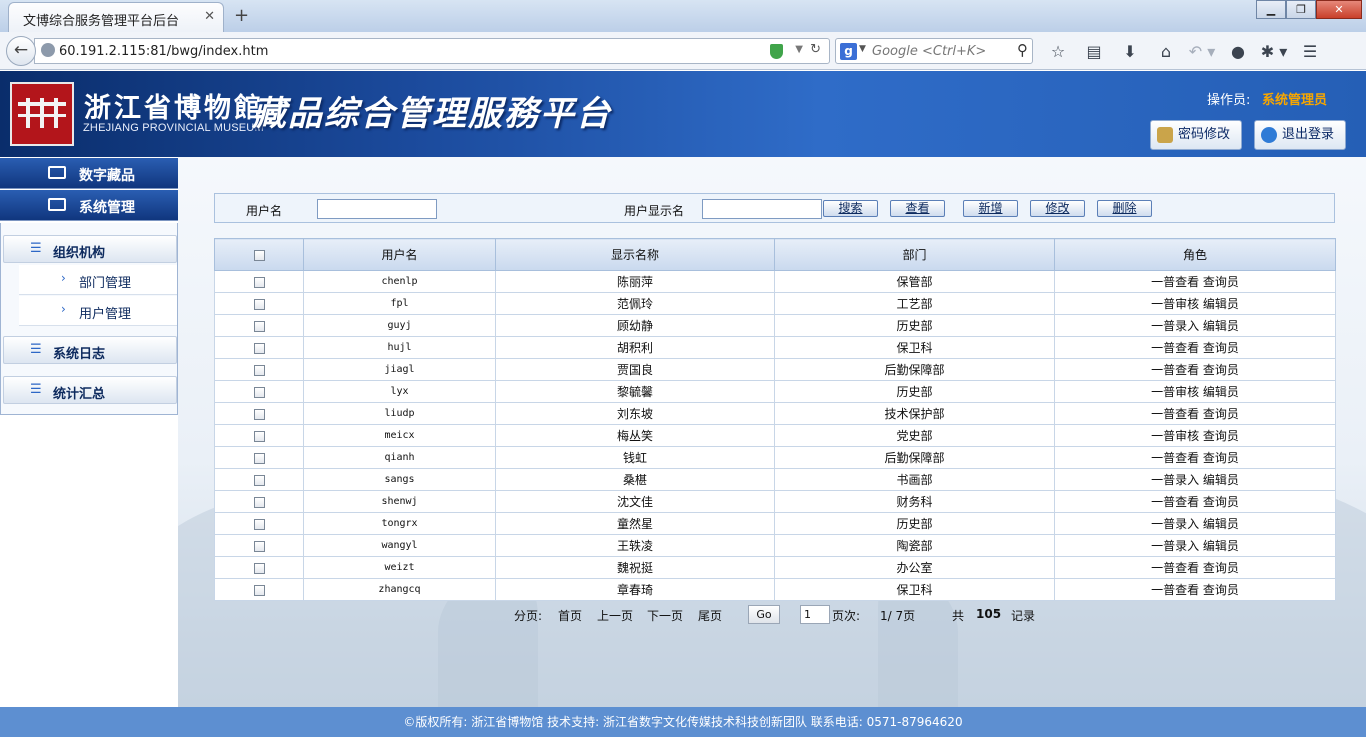 This screenshot has width=1366, height=737. I want to click on sidebar-item-digital-collection: 数字藏品, so click(89, 173).